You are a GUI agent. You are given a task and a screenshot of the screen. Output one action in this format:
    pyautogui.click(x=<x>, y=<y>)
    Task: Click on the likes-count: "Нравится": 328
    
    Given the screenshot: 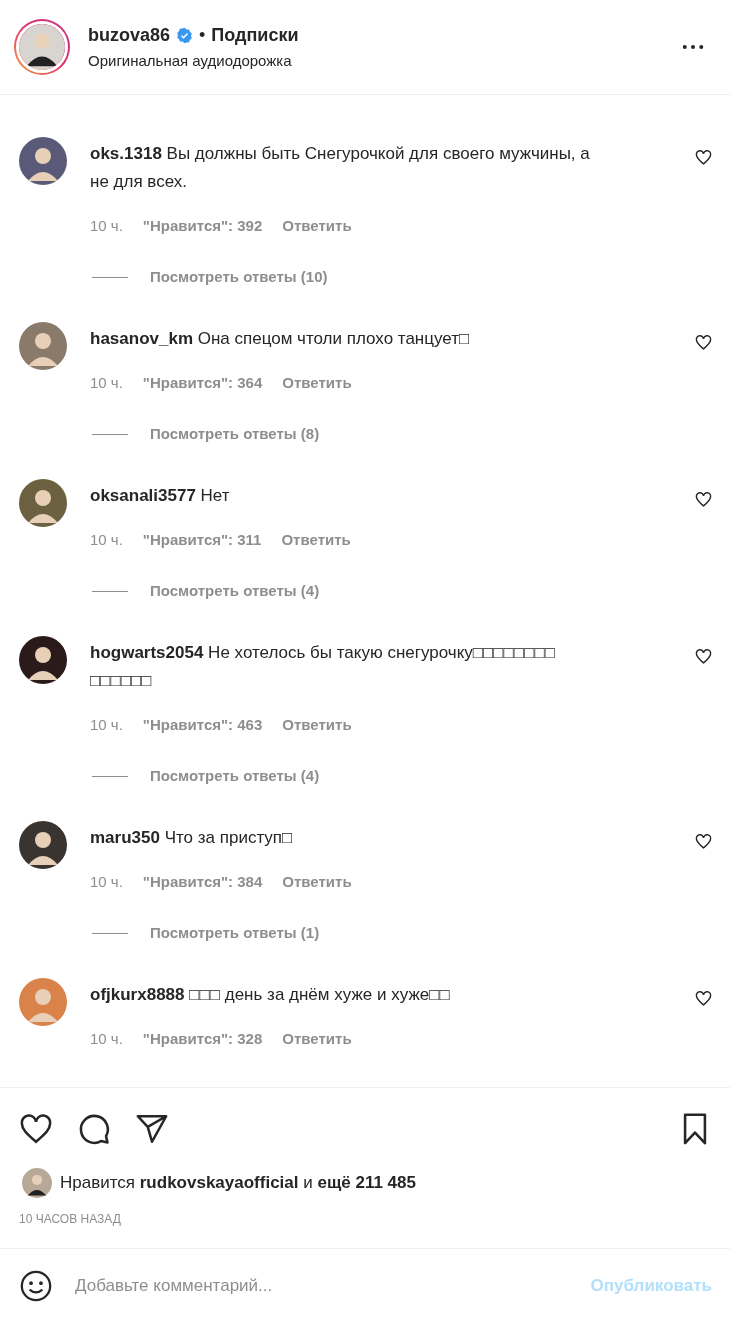 What is the action you would take?
    pyautogui.click(x=202, y=1039)
    